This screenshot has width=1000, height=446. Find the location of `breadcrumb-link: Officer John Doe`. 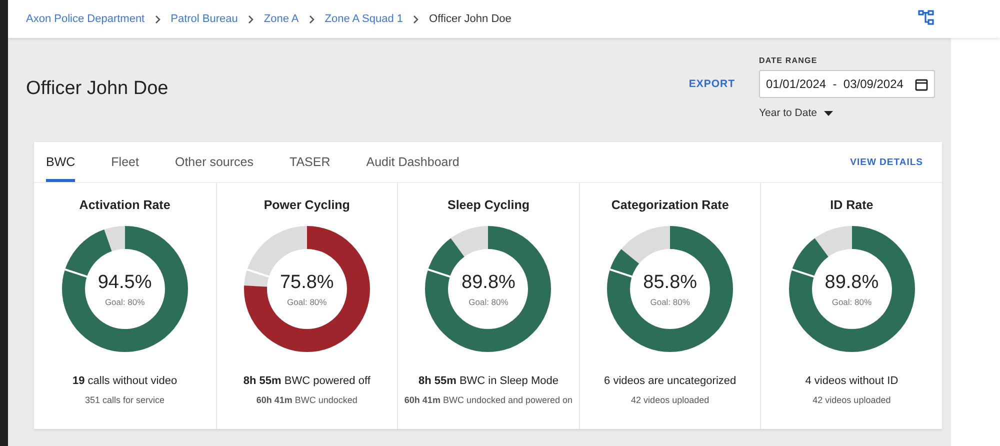

breadcrumb-link: Officer John Doe is located at coordinates (470, 19).